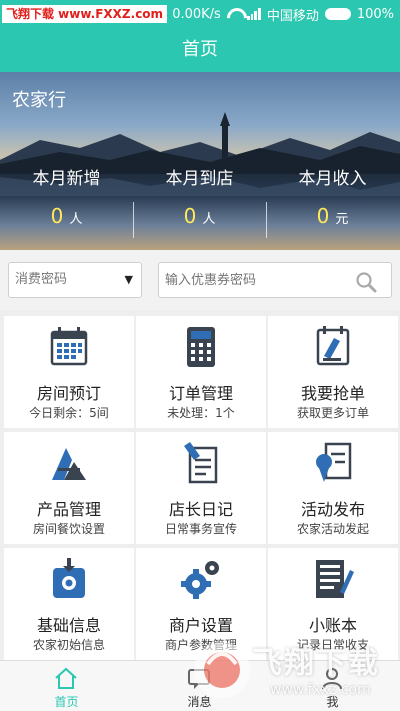  What do you see at coordinates (209, 219) in the screenshot?
I see `stat-arrivals-unit: 人` at bounding box center [209, 219].